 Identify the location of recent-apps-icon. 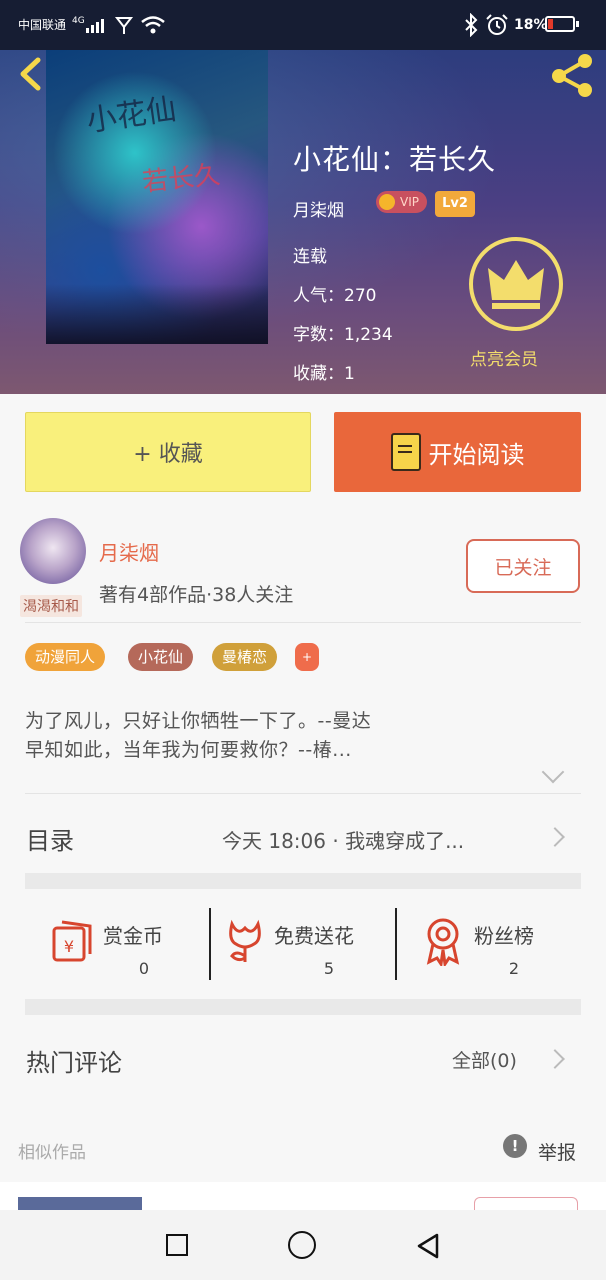
(177, 1245).